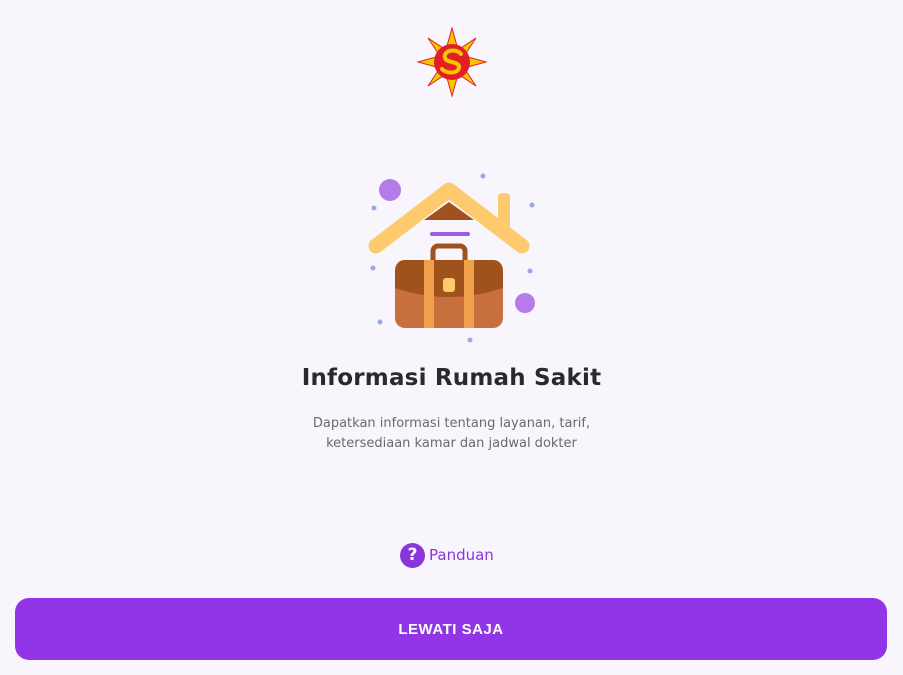  I want to click on guide-link: ? Panduan, so click(447, 555).